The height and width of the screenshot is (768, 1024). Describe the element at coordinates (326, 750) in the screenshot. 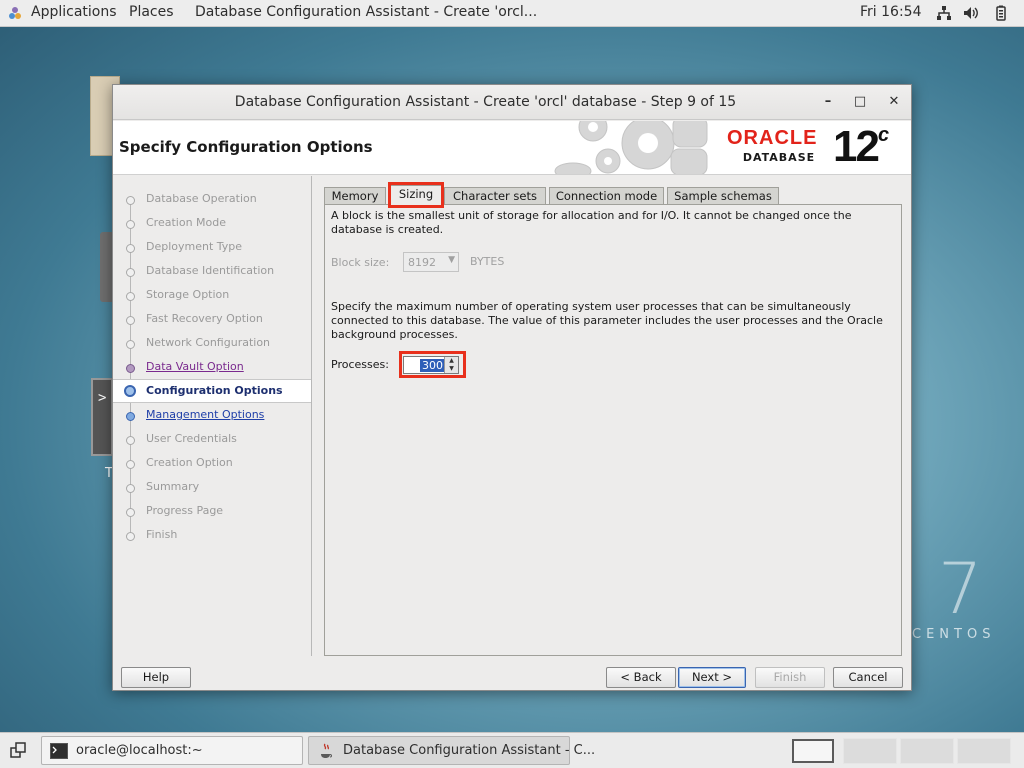

I see `java-icon` at that location.